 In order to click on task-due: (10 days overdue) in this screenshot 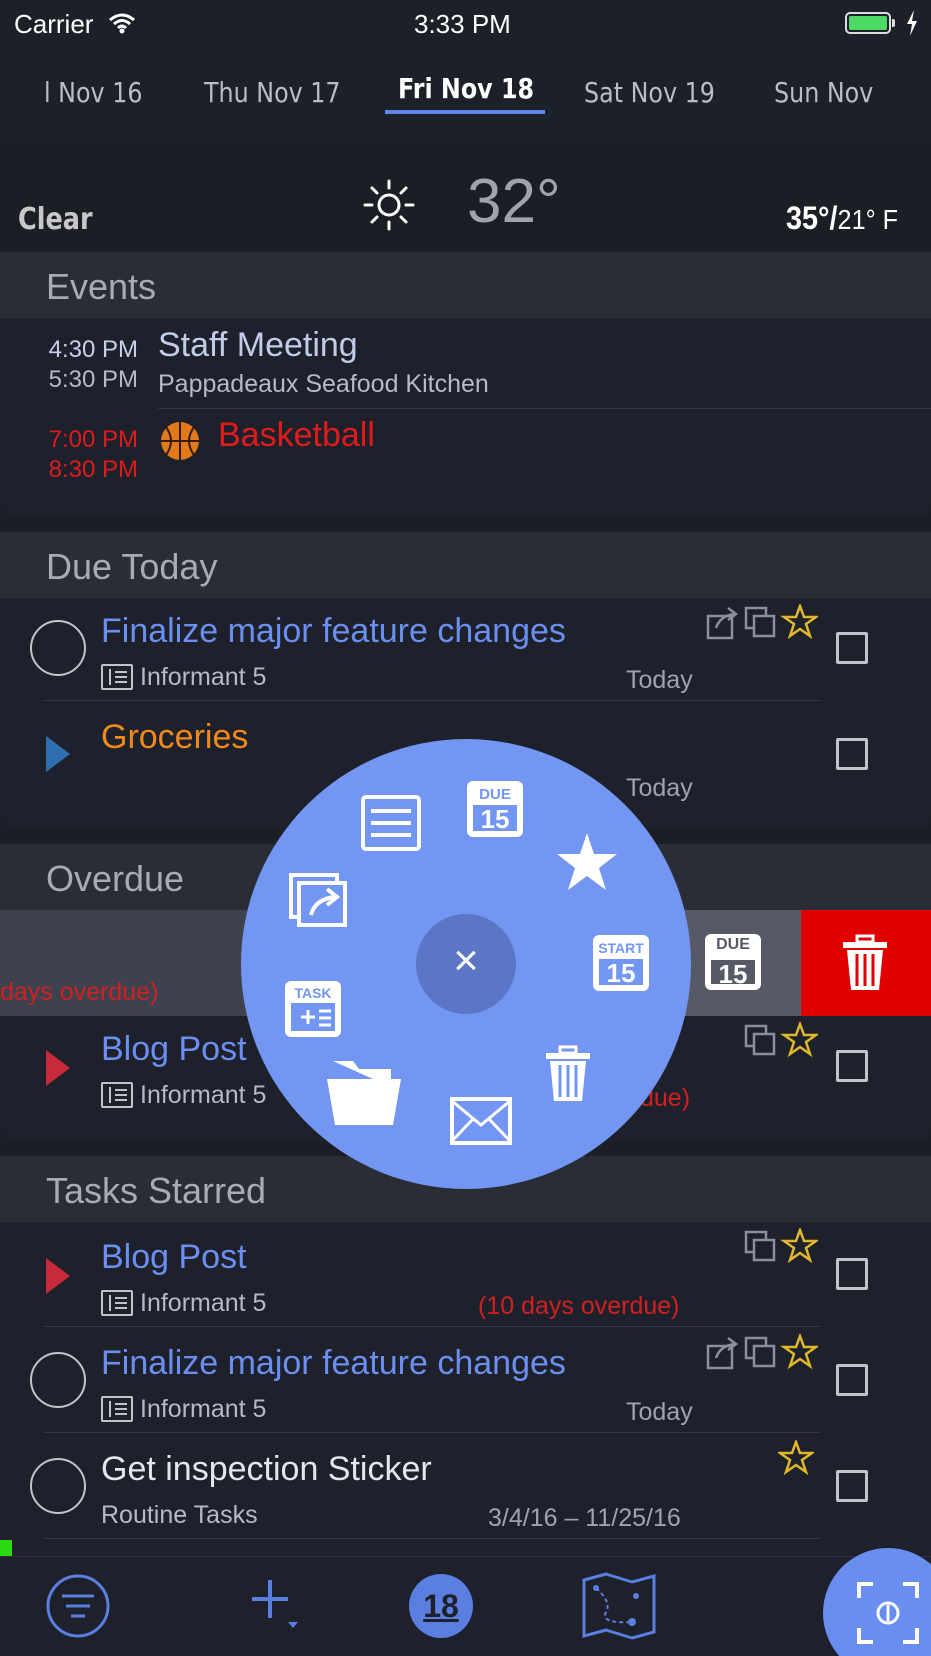, I will do `click(579, 1306)`.